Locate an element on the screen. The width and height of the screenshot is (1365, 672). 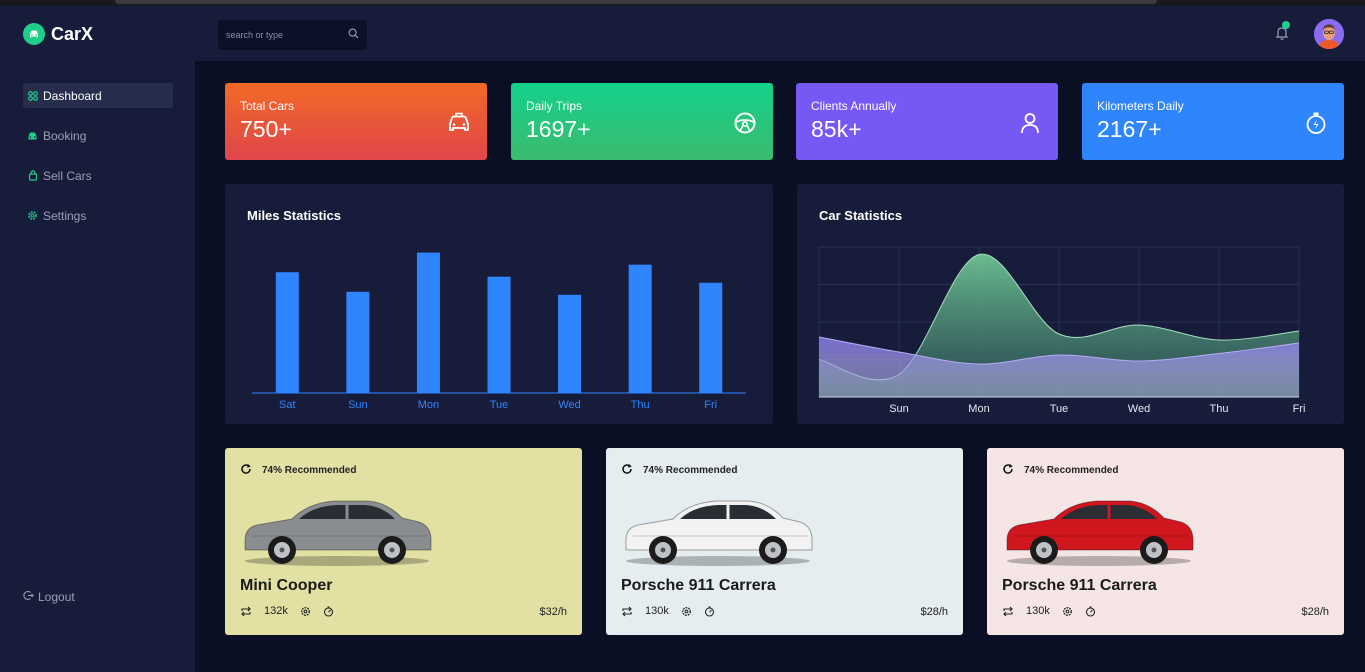
app-logo: CarX is located at coordinates (58, 34).